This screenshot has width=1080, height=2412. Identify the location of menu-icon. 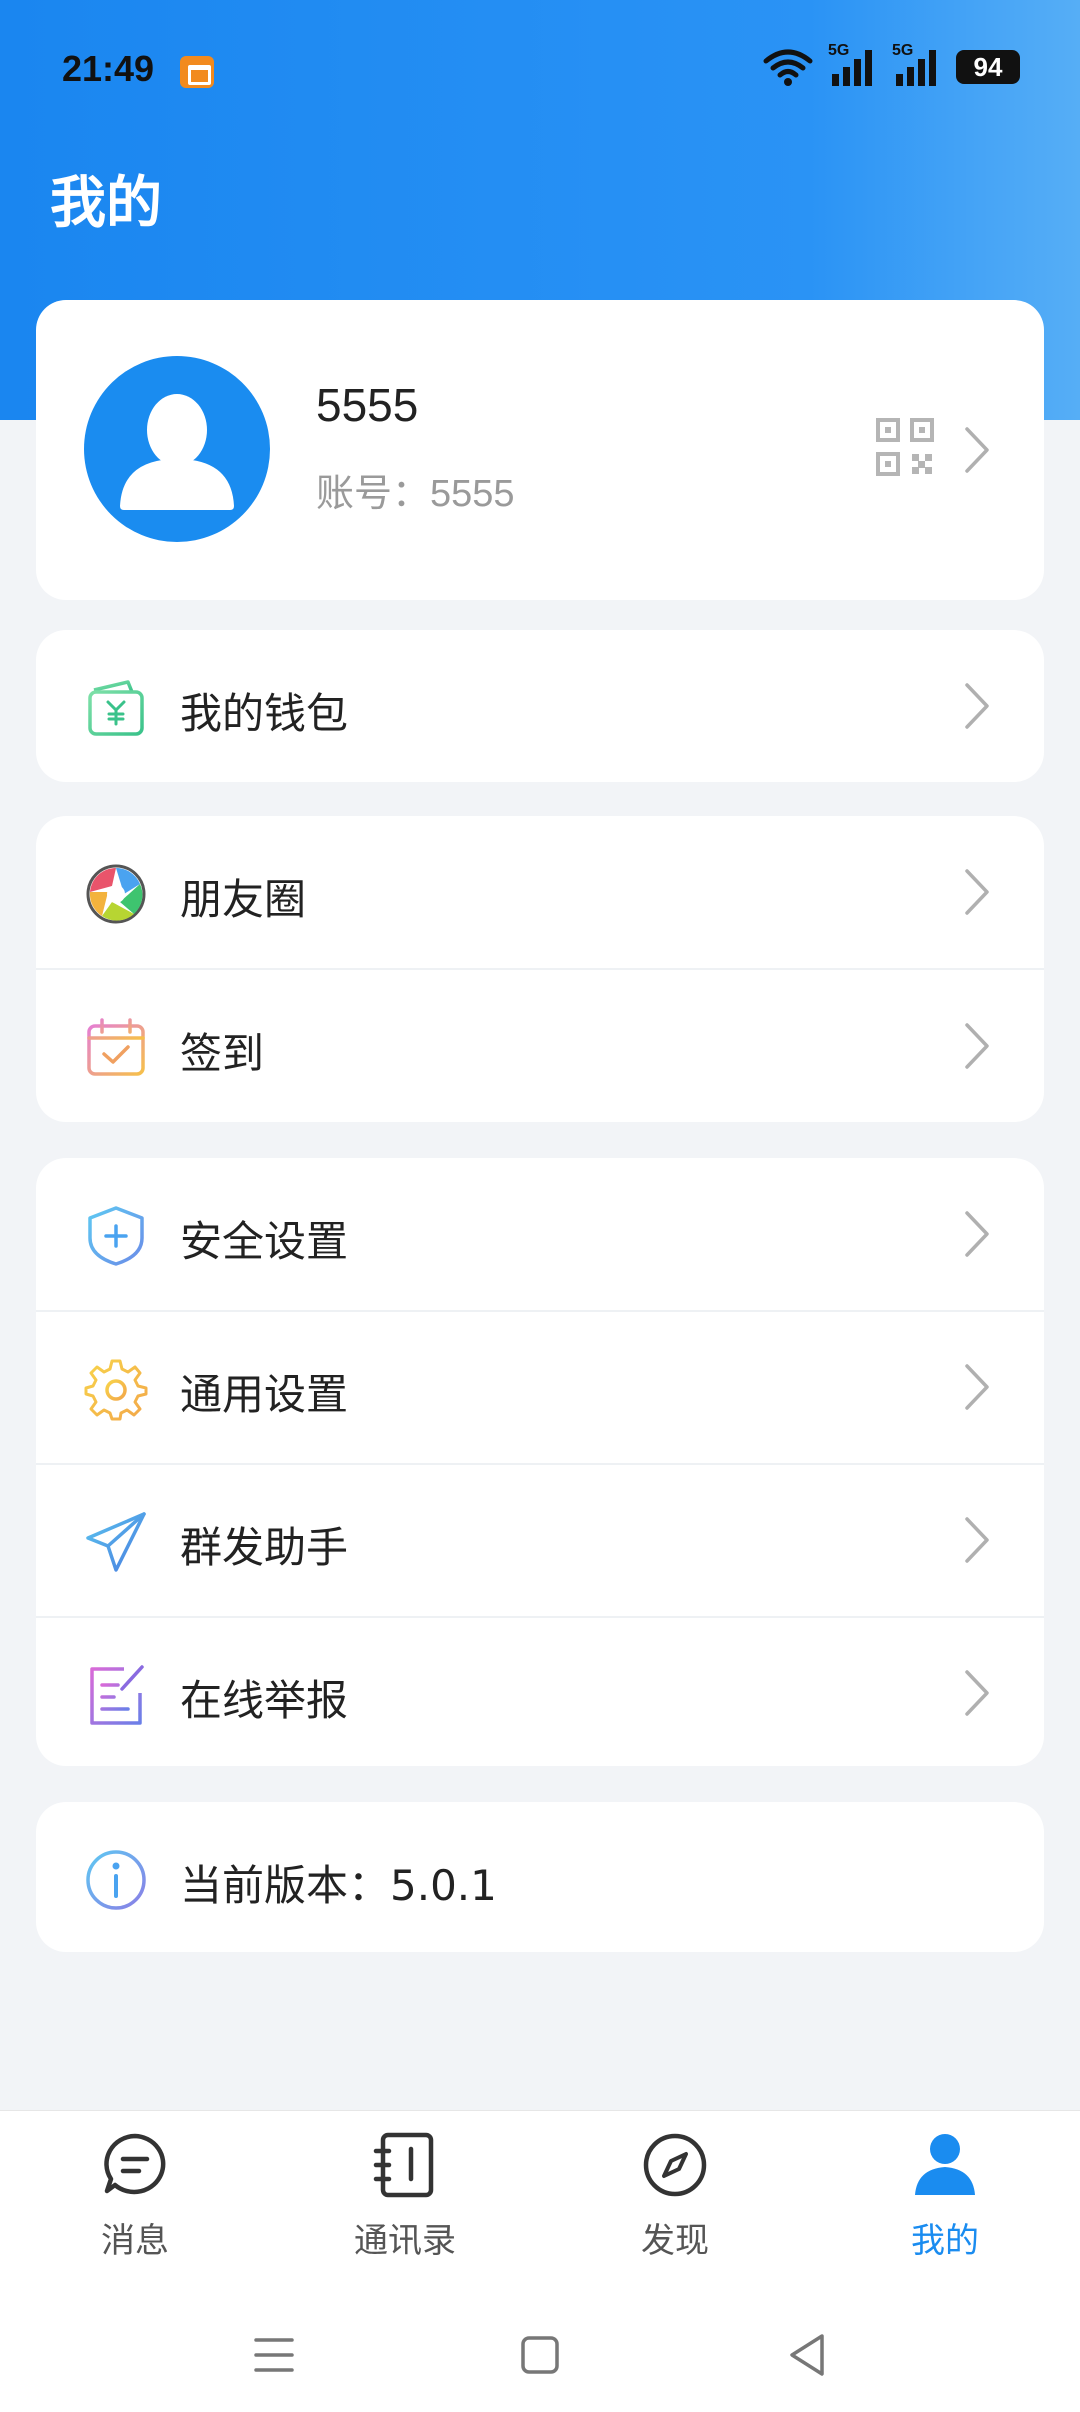
(274, 2355).